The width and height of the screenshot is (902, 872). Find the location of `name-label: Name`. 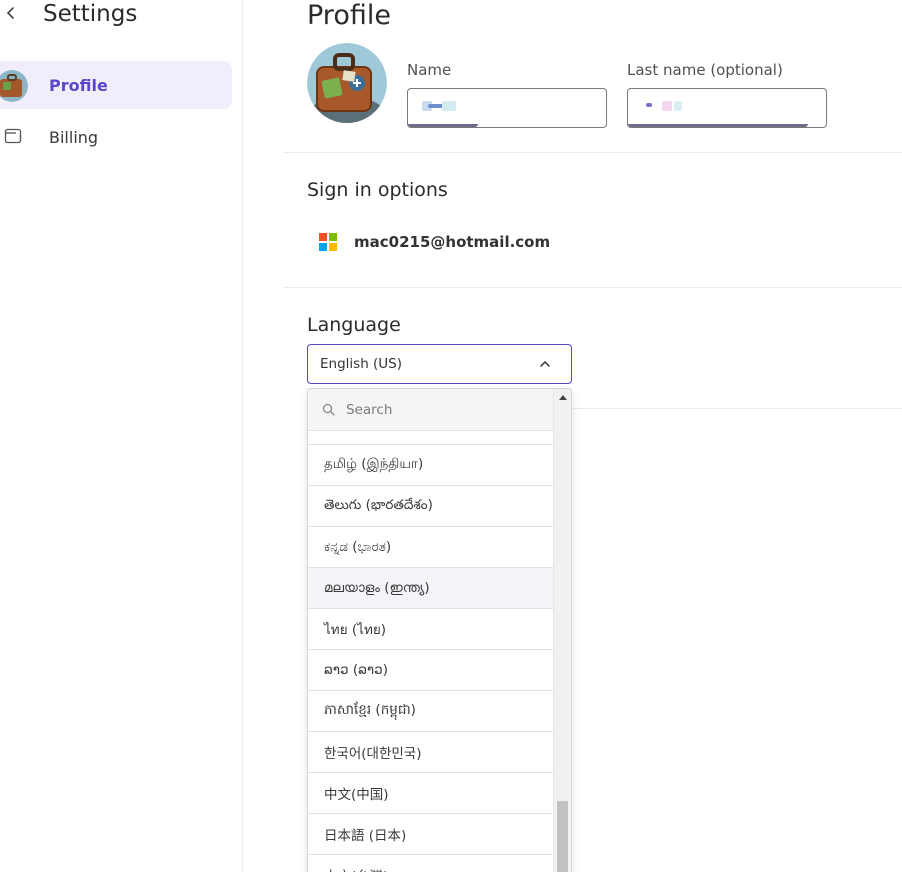

name-label: Name is located at coordinates (429, 70).